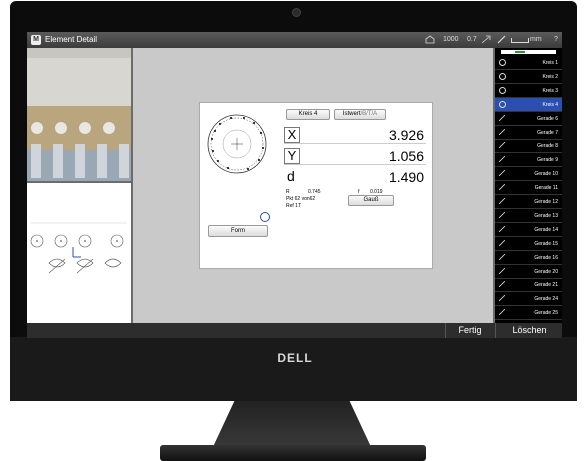 This screenshot has height=461, width=584. I want to click on r-label: R, so click(288, 192).